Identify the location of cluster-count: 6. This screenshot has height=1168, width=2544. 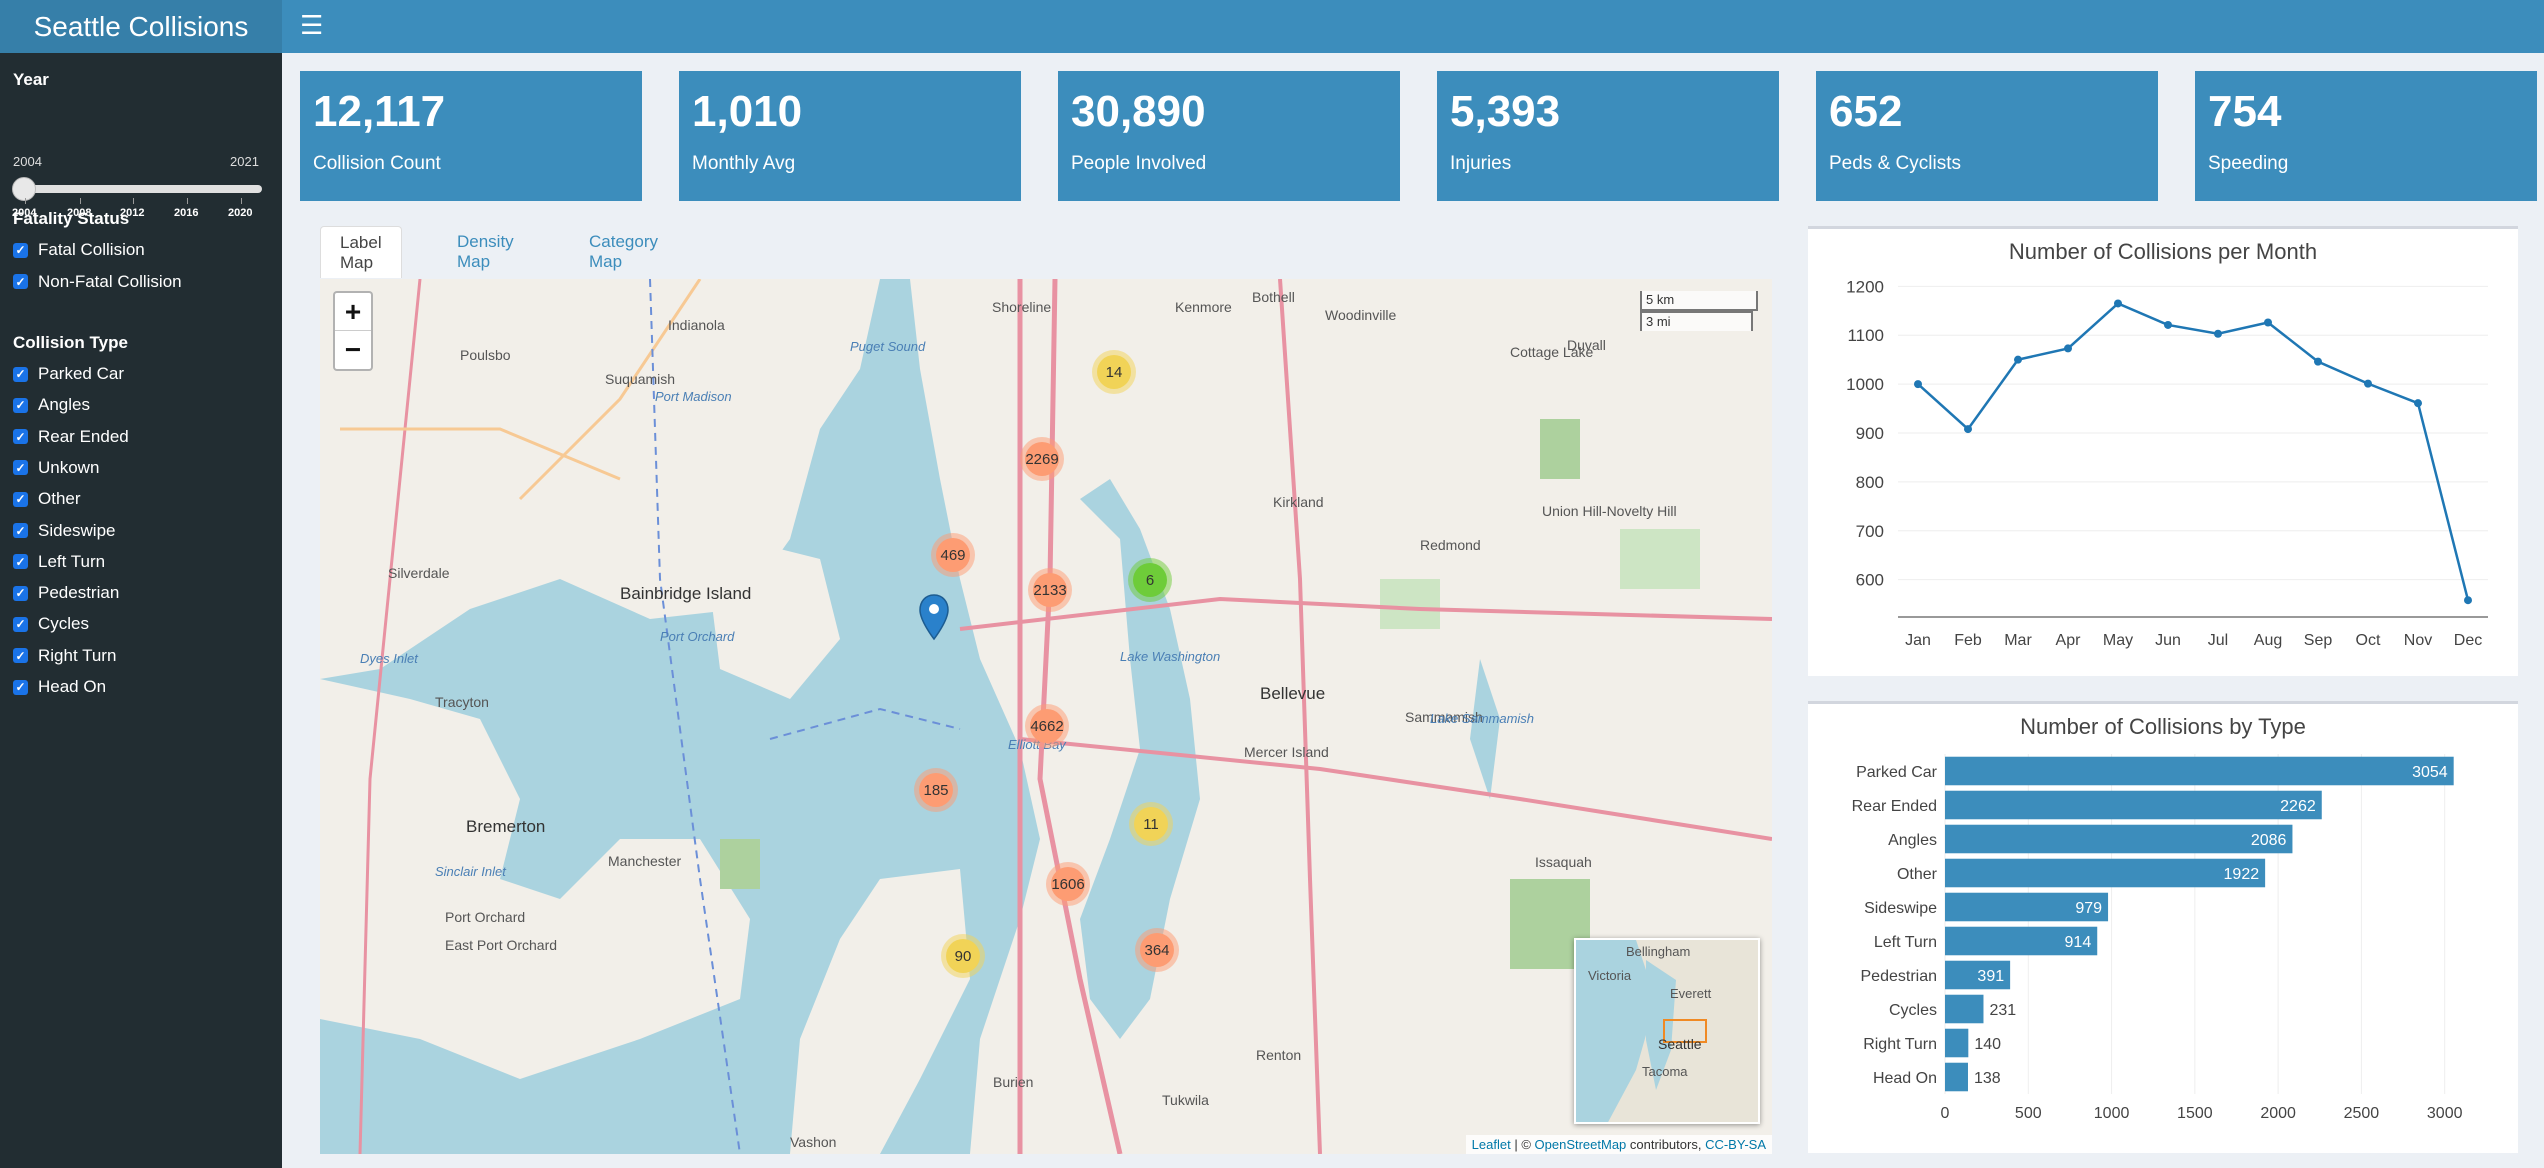
(1150, 580).